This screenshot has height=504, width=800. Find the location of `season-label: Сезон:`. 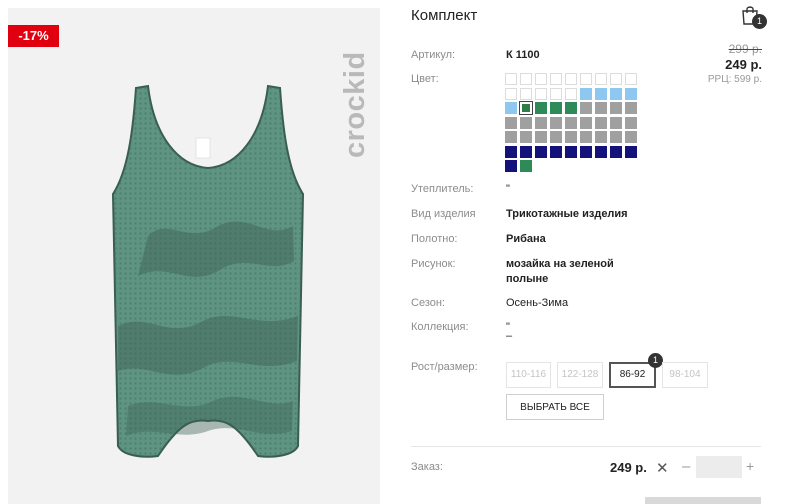

season-label: Сезон: is located at coordinates (428, 303).